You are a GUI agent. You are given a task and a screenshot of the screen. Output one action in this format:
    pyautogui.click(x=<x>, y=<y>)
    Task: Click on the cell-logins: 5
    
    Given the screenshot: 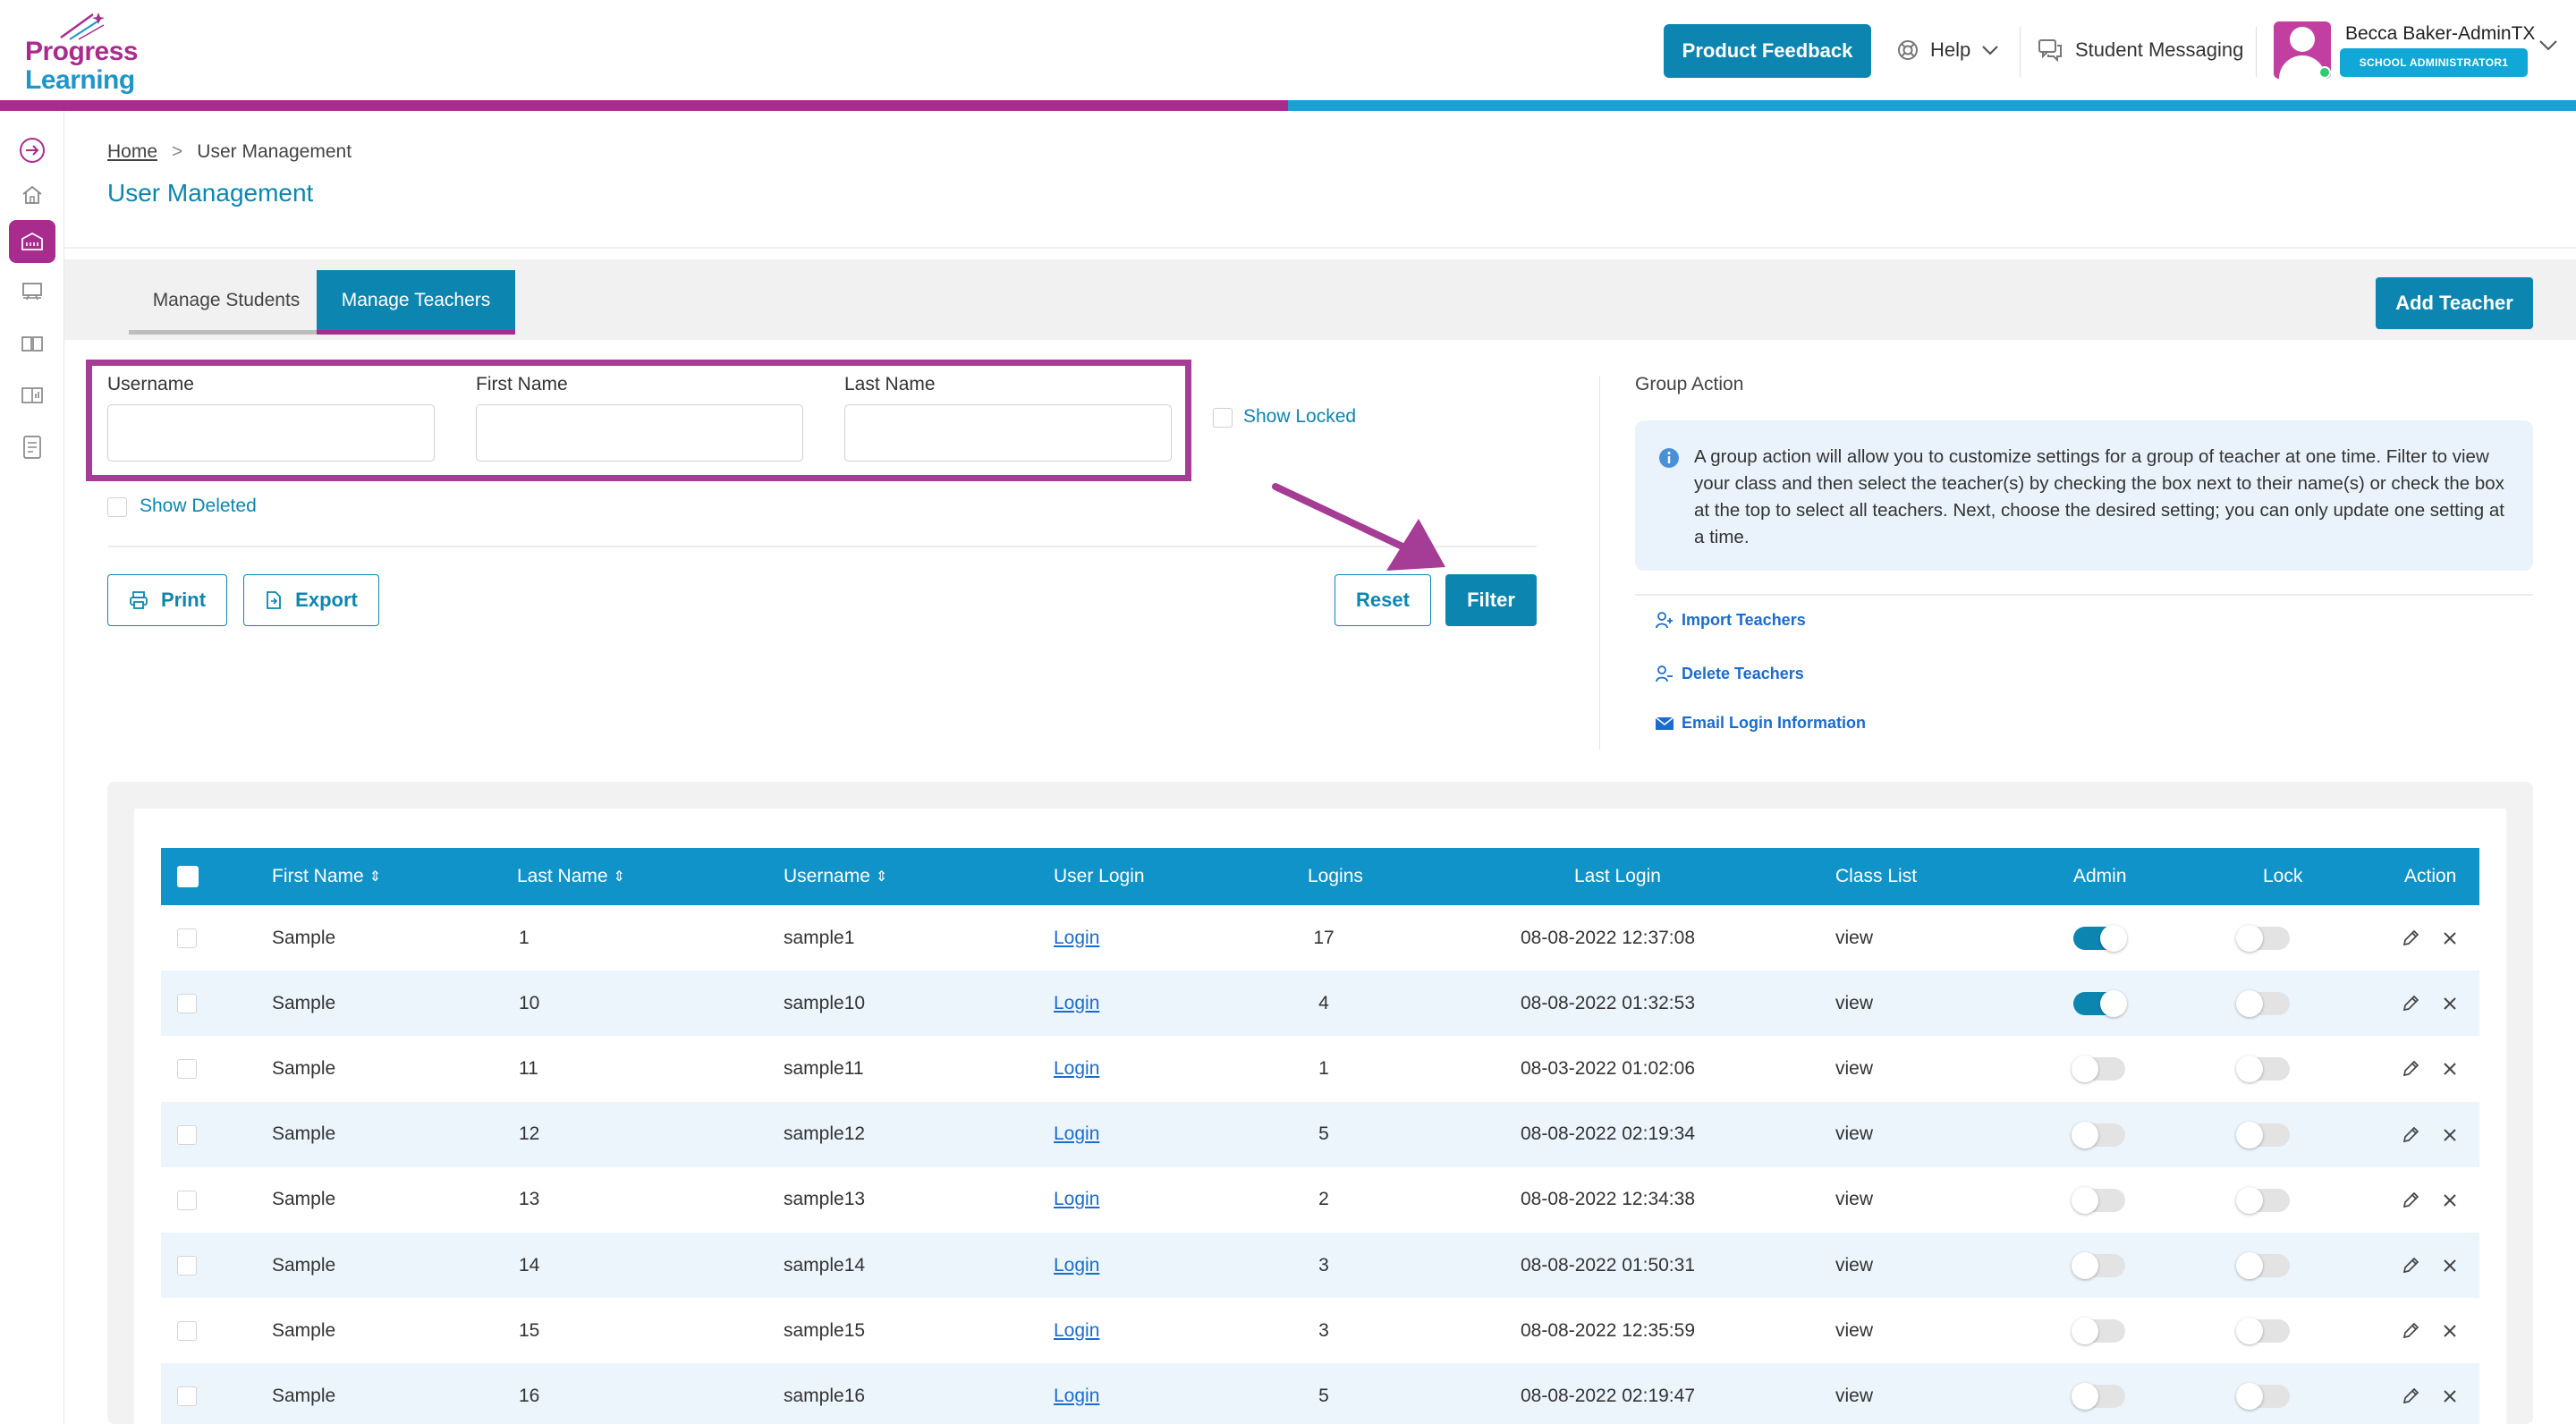 What is the action you would take?
    pyautogui.click(x=1323, y=1395)
    